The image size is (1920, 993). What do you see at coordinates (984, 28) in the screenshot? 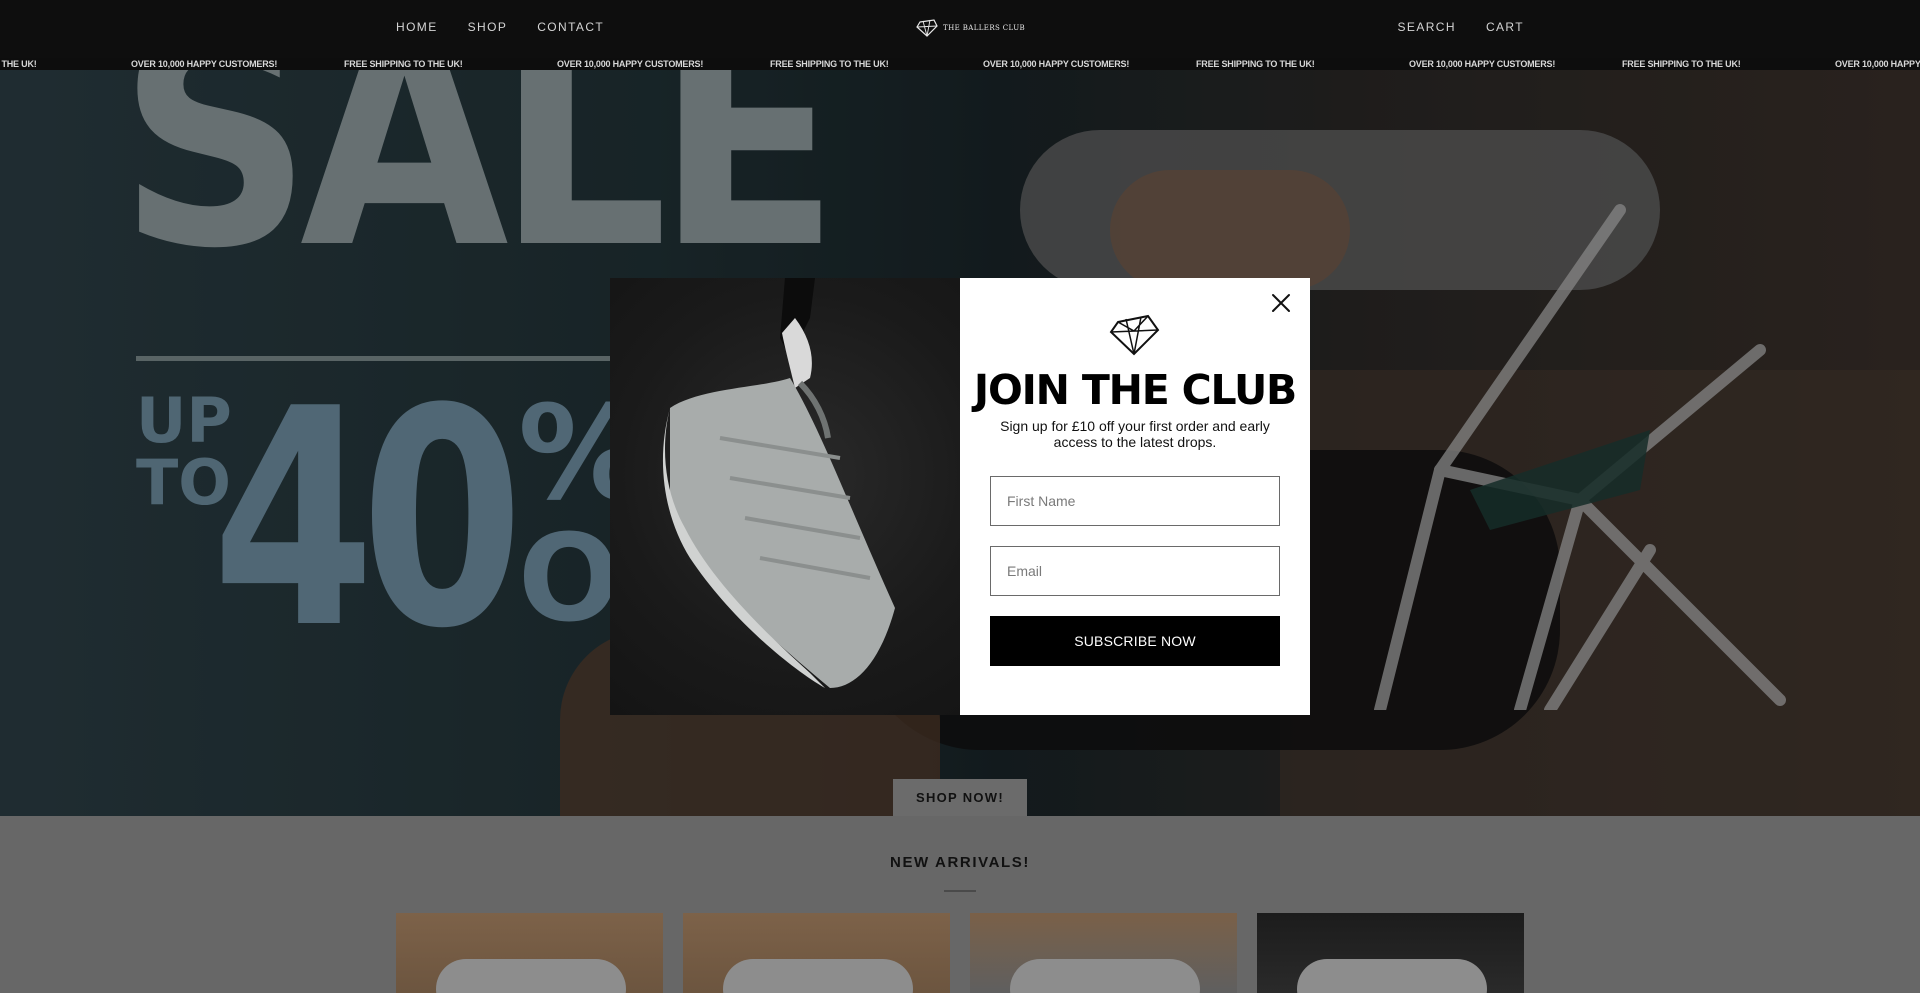
I see `logo-wordmark: THE BALLERS CLUB` at bounding box center [984, 28].